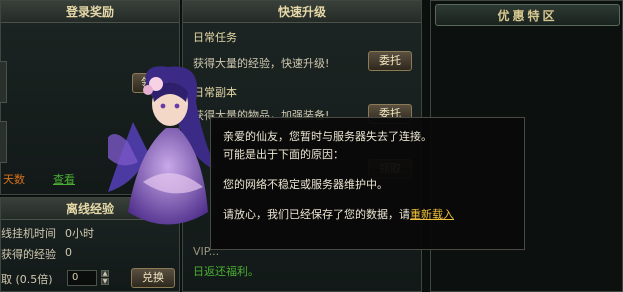 The height and width of the screenshot is (292, 623). I want to click on stepper-up-icon: ▲, so click(105, 273).